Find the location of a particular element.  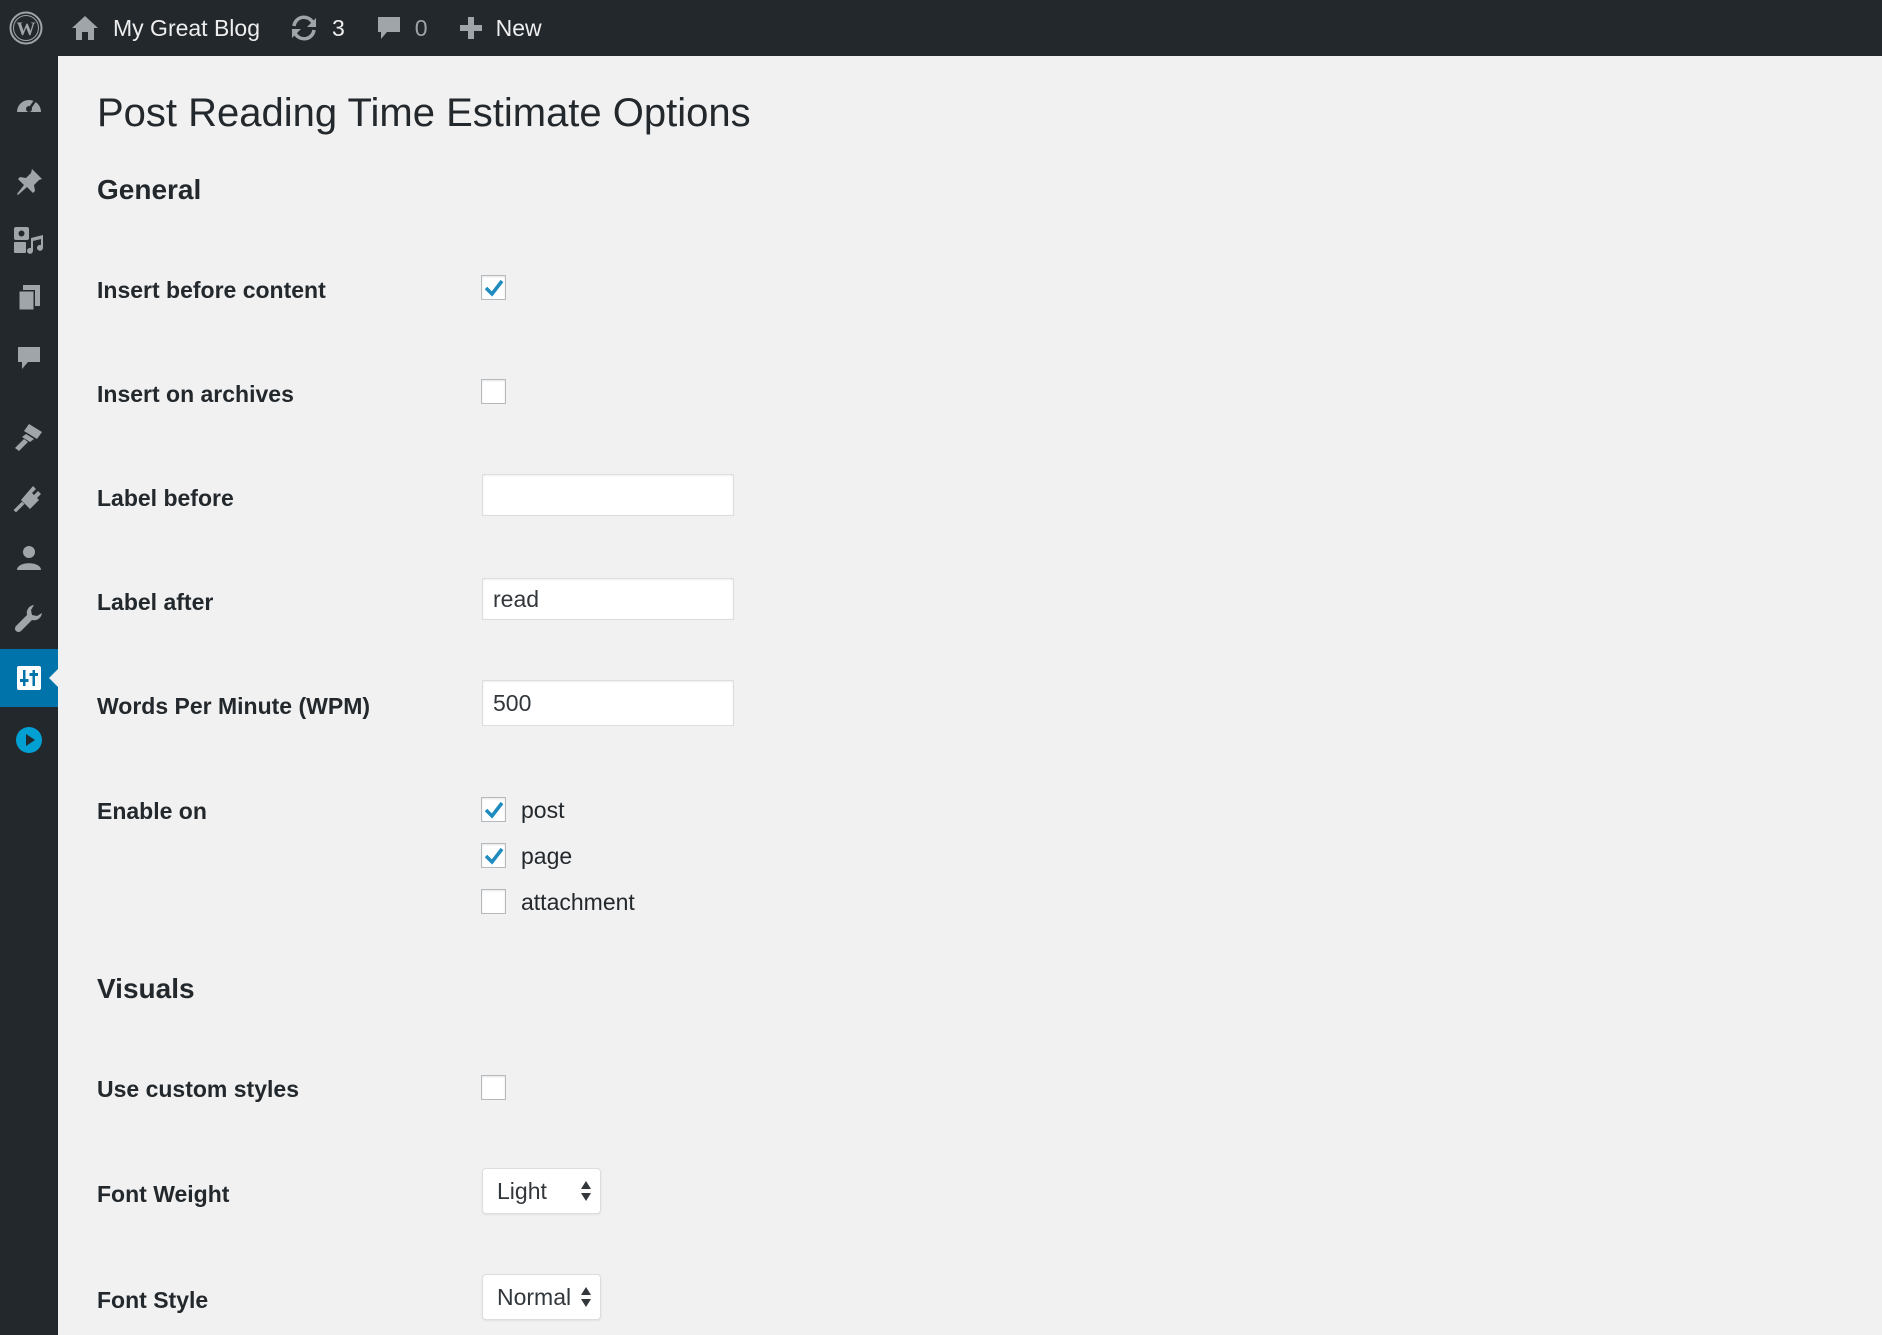

enable-on-page-label: page is located at coordinates (546, 856).